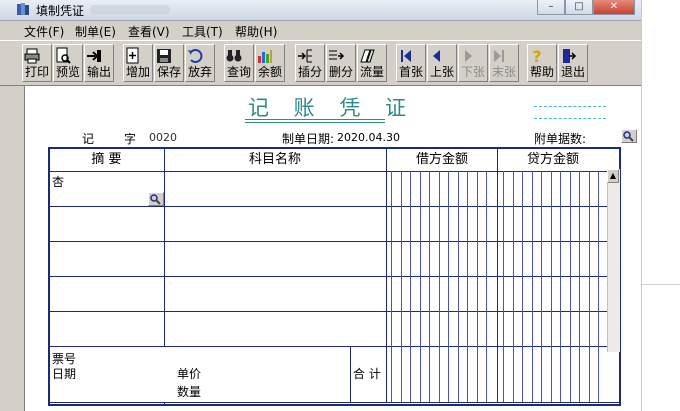  I want to click on dept-label: 部 门, so click(334, 403).